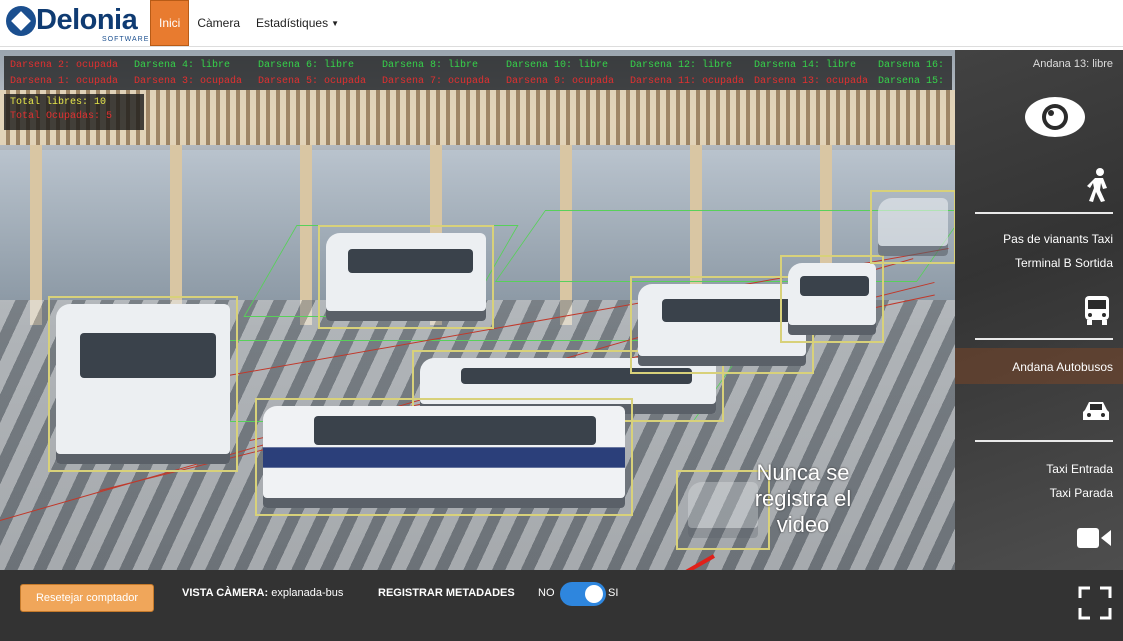  What do you see at coordinates (700, 562) in the screenshot?
I see `annotation-arrow-icon` at bounding box center [700, 562].